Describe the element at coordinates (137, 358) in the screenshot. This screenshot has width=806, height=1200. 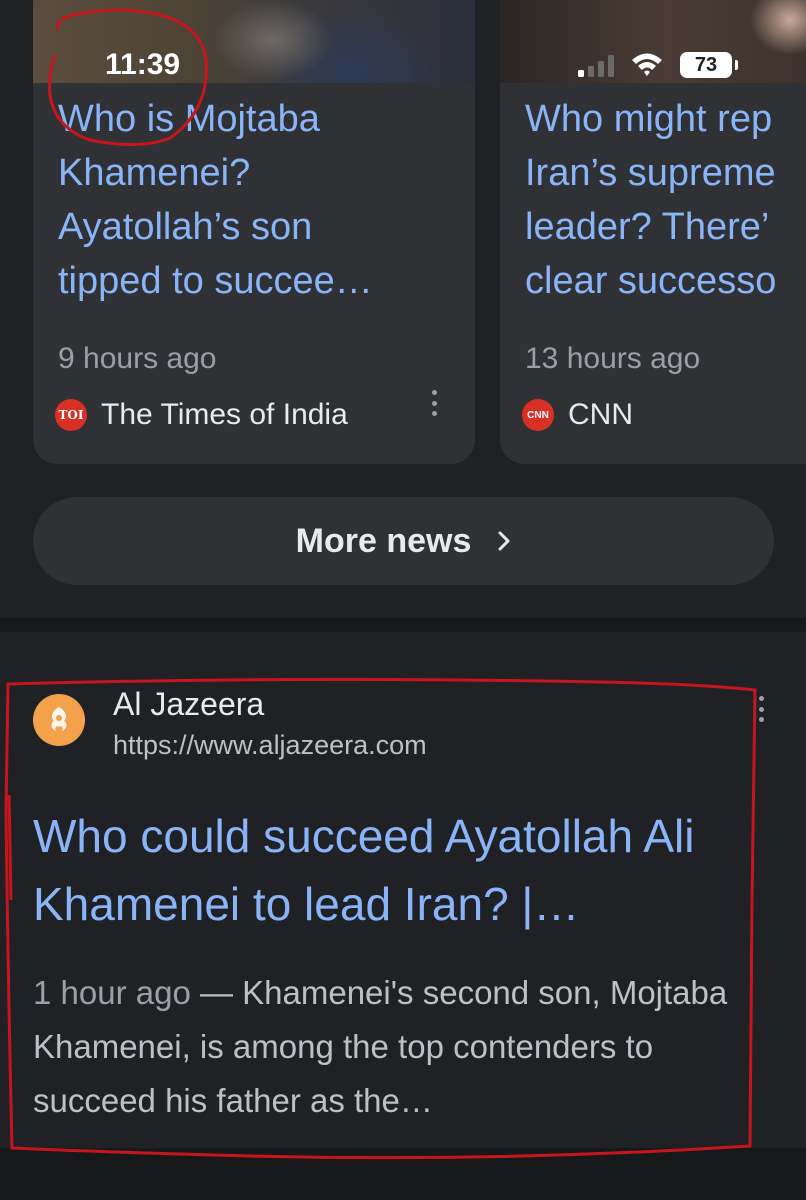
I see `news-card-time: 9 hours ago` at that location.